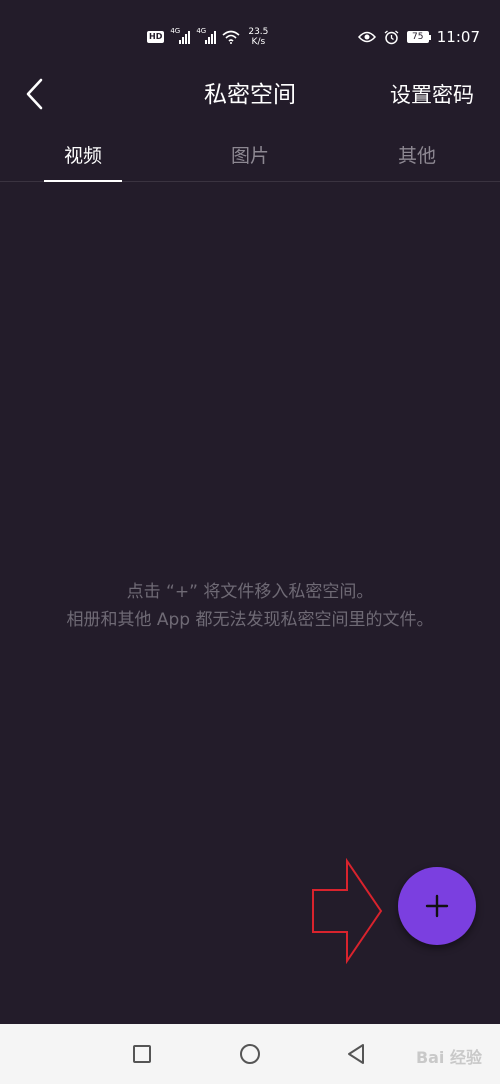  I want to click on net-speed: 23.5 K/s, so click(258, 37).